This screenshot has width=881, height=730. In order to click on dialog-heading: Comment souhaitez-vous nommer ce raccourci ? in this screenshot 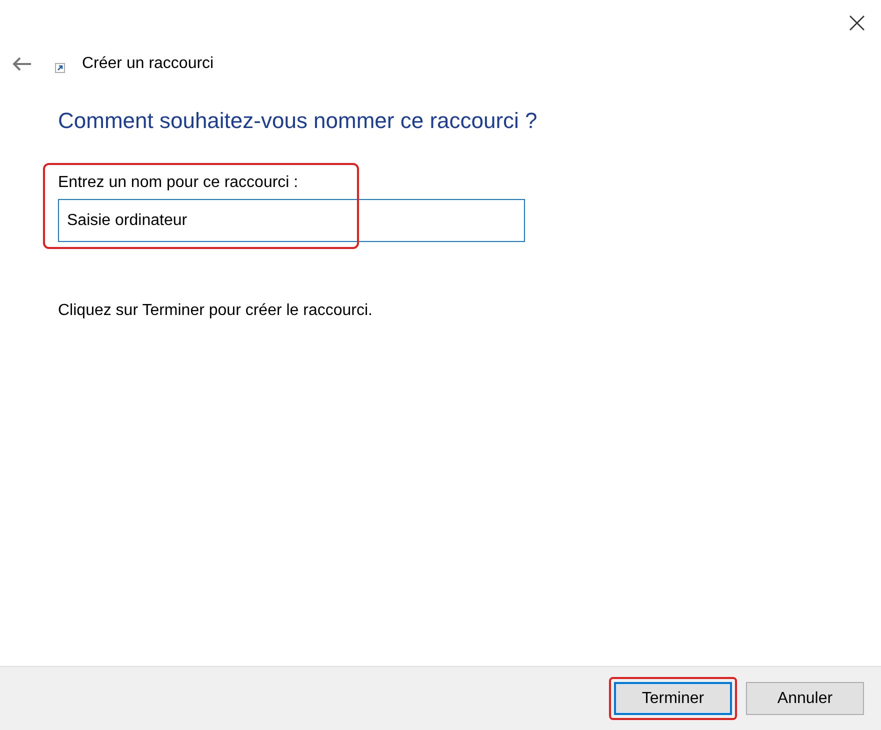, I will do `click(298, 121)`.